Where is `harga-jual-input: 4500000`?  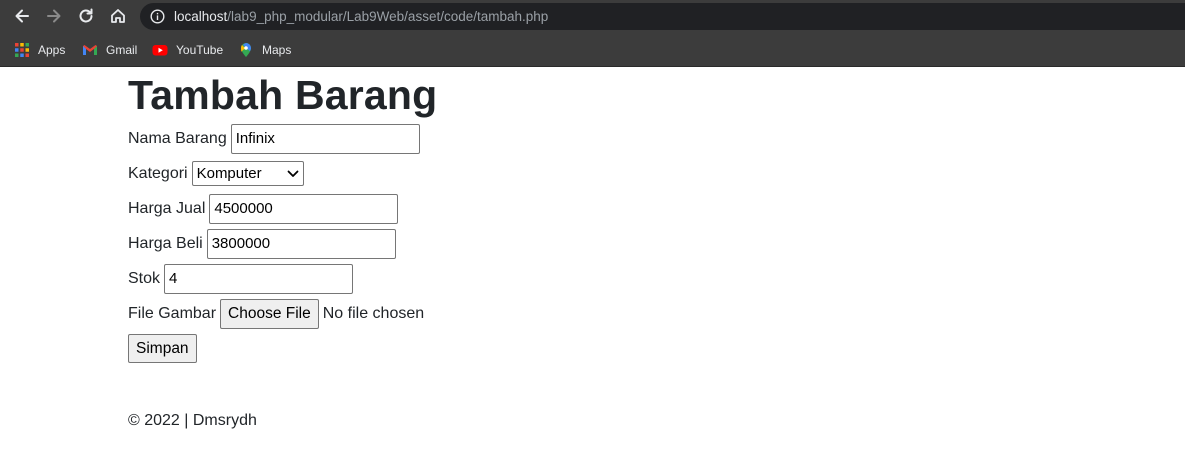
harga-jual-input: 4500000 is located at coordinates (304, 208).